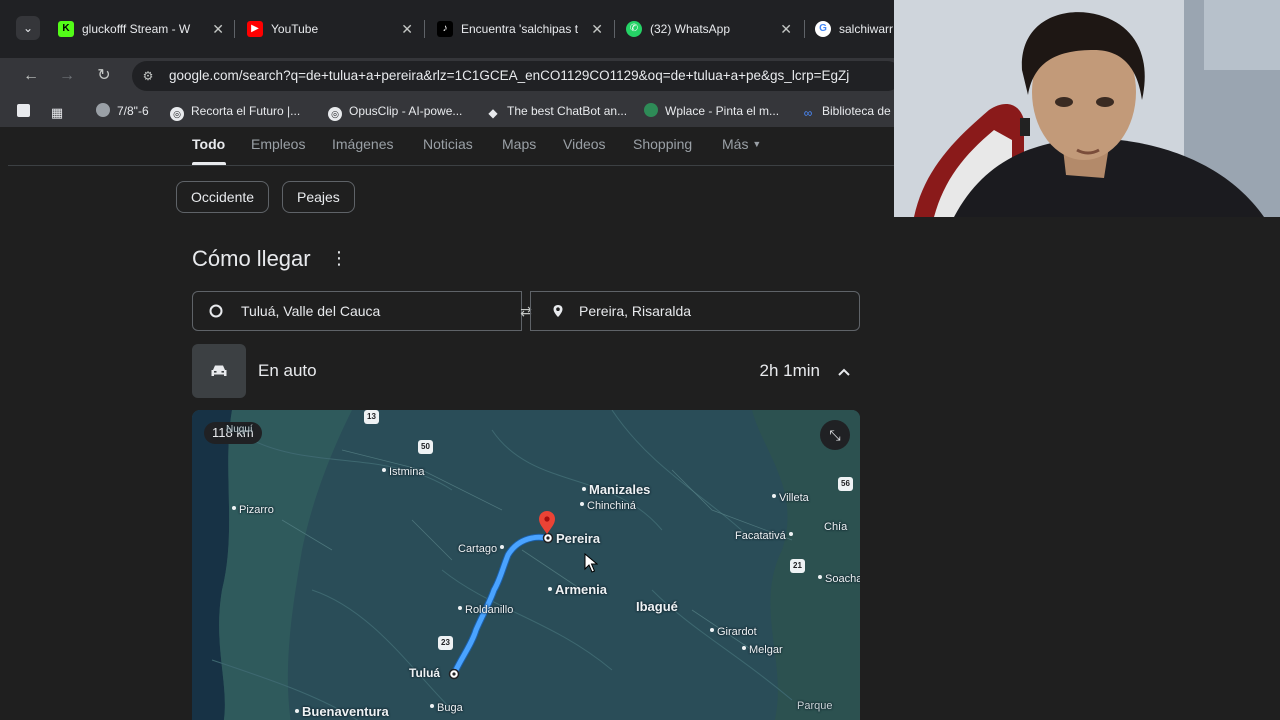 The image size is (1280, 720). Describe the element at coordinates (318, 197) in the screenshot. I see `chip-peajes: Peajes` at that location.